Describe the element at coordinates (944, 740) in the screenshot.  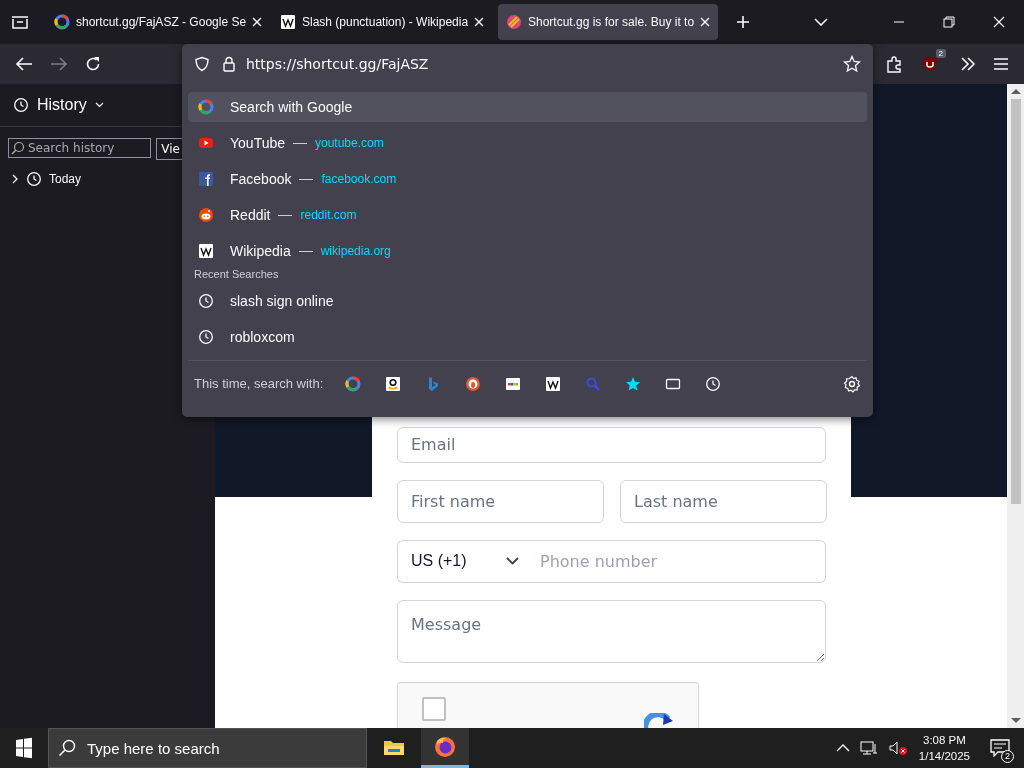
I see `clock-time: 3:08 PM` at that location.